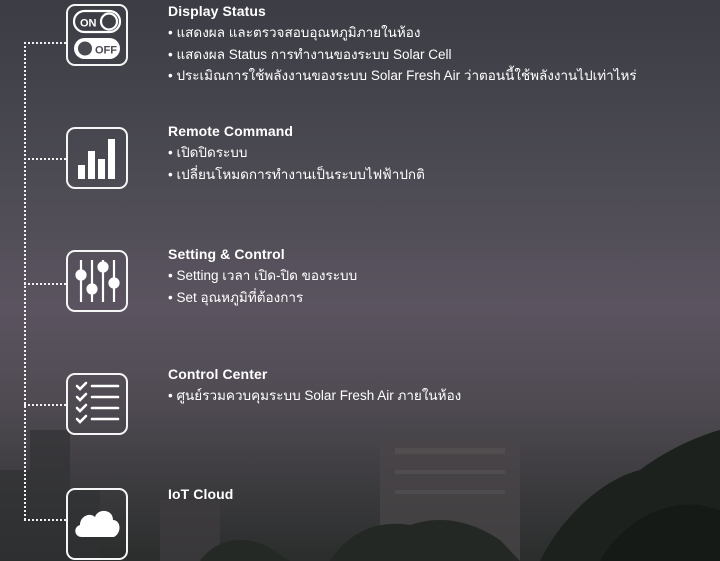 This screenshot has width=720, height=561. I want to click on feature-item: แสดงผล Status การทำงานของระบบ Solar Cell, so click(443, 55).